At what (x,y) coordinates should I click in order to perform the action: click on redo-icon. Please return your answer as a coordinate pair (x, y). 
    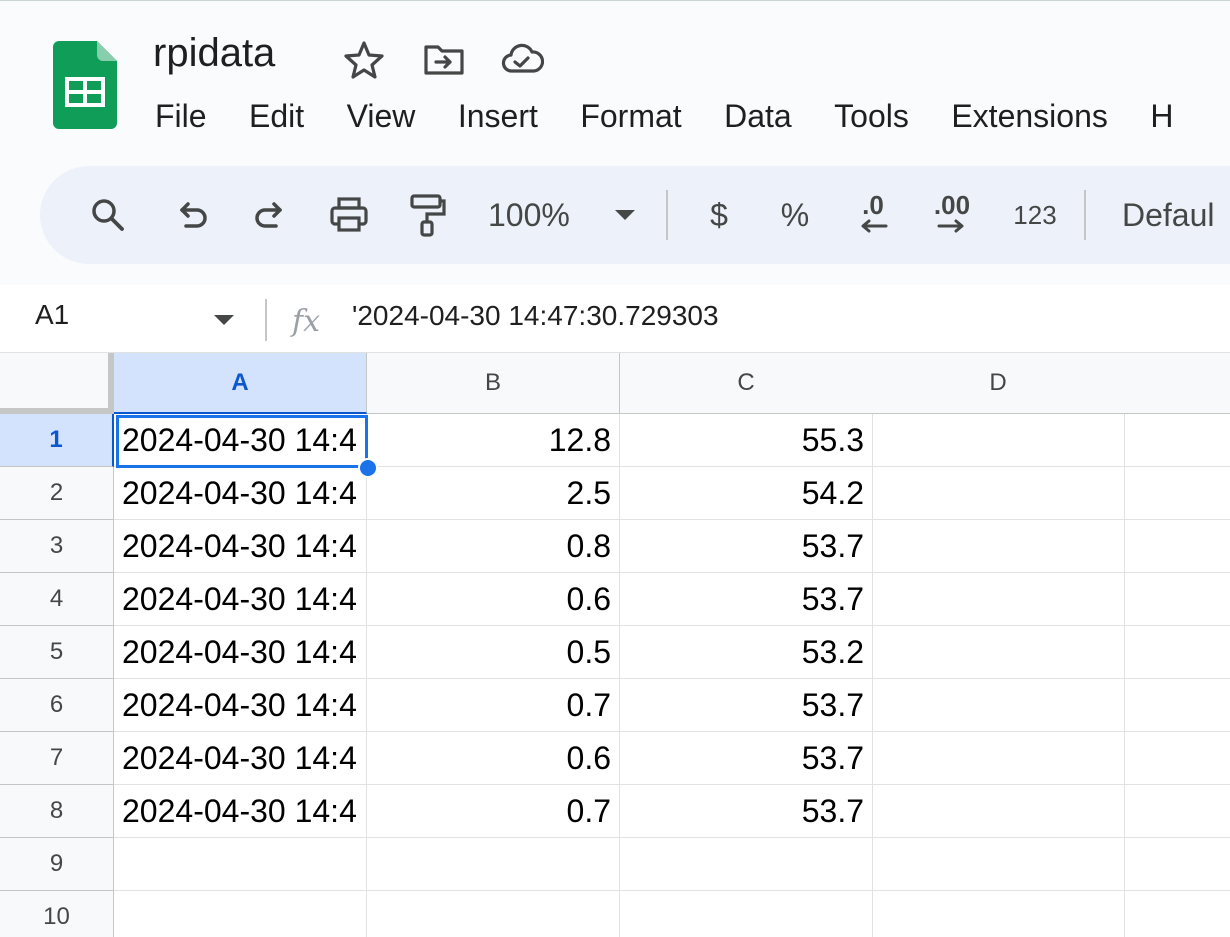
    Looking at the image, I should click on (270, 215).